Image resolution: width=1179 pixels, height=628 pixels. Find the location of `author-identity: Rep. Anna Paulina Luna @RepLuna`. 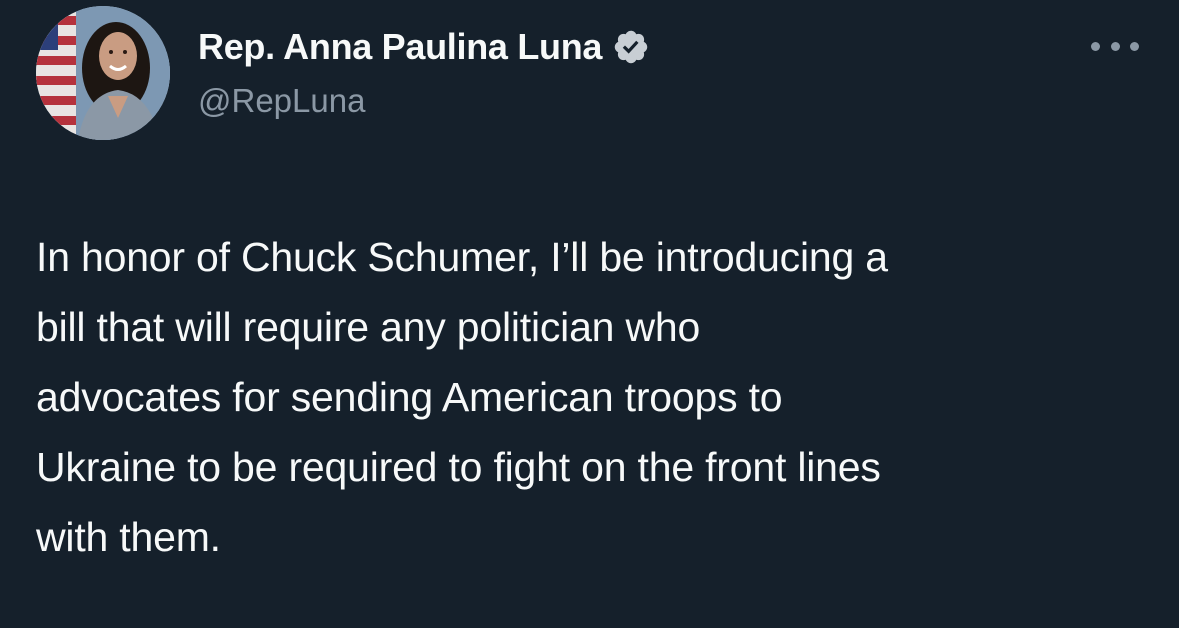

author-identity: Rep. Anna Paulina Luna @RepLuna is located at coordinates (424, 71).